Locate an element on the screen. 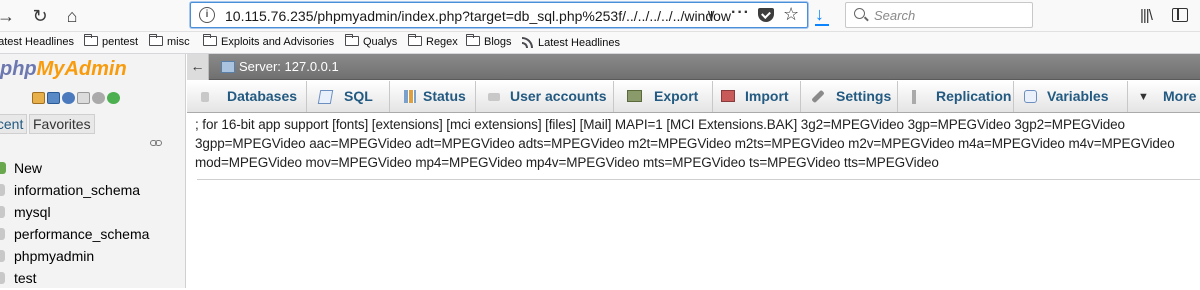  bookmark-item: pentest is located at coordinates (111, 41).